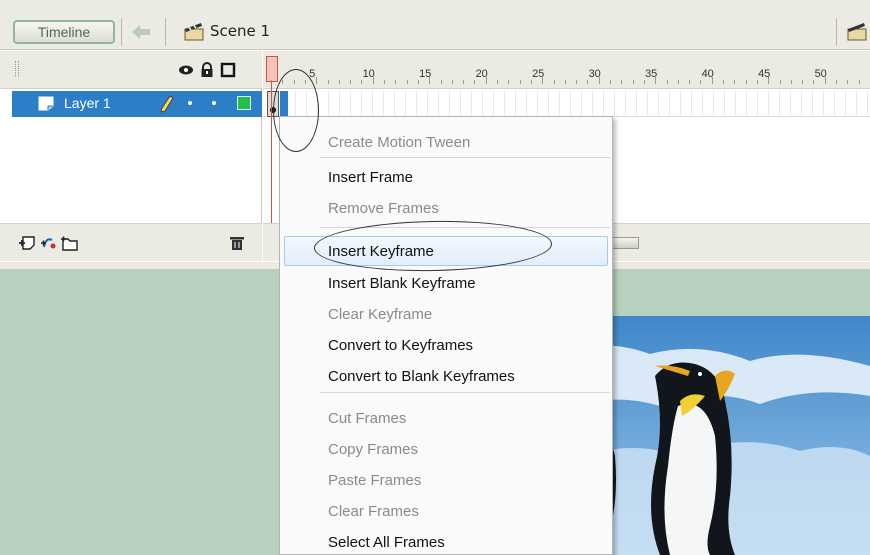 The width and height of the screenshot is (870, 555). What do you see at coordinates (538, 74) in the screenshot?
I see `ruler-number: 25` at bounding box center [538, 74].